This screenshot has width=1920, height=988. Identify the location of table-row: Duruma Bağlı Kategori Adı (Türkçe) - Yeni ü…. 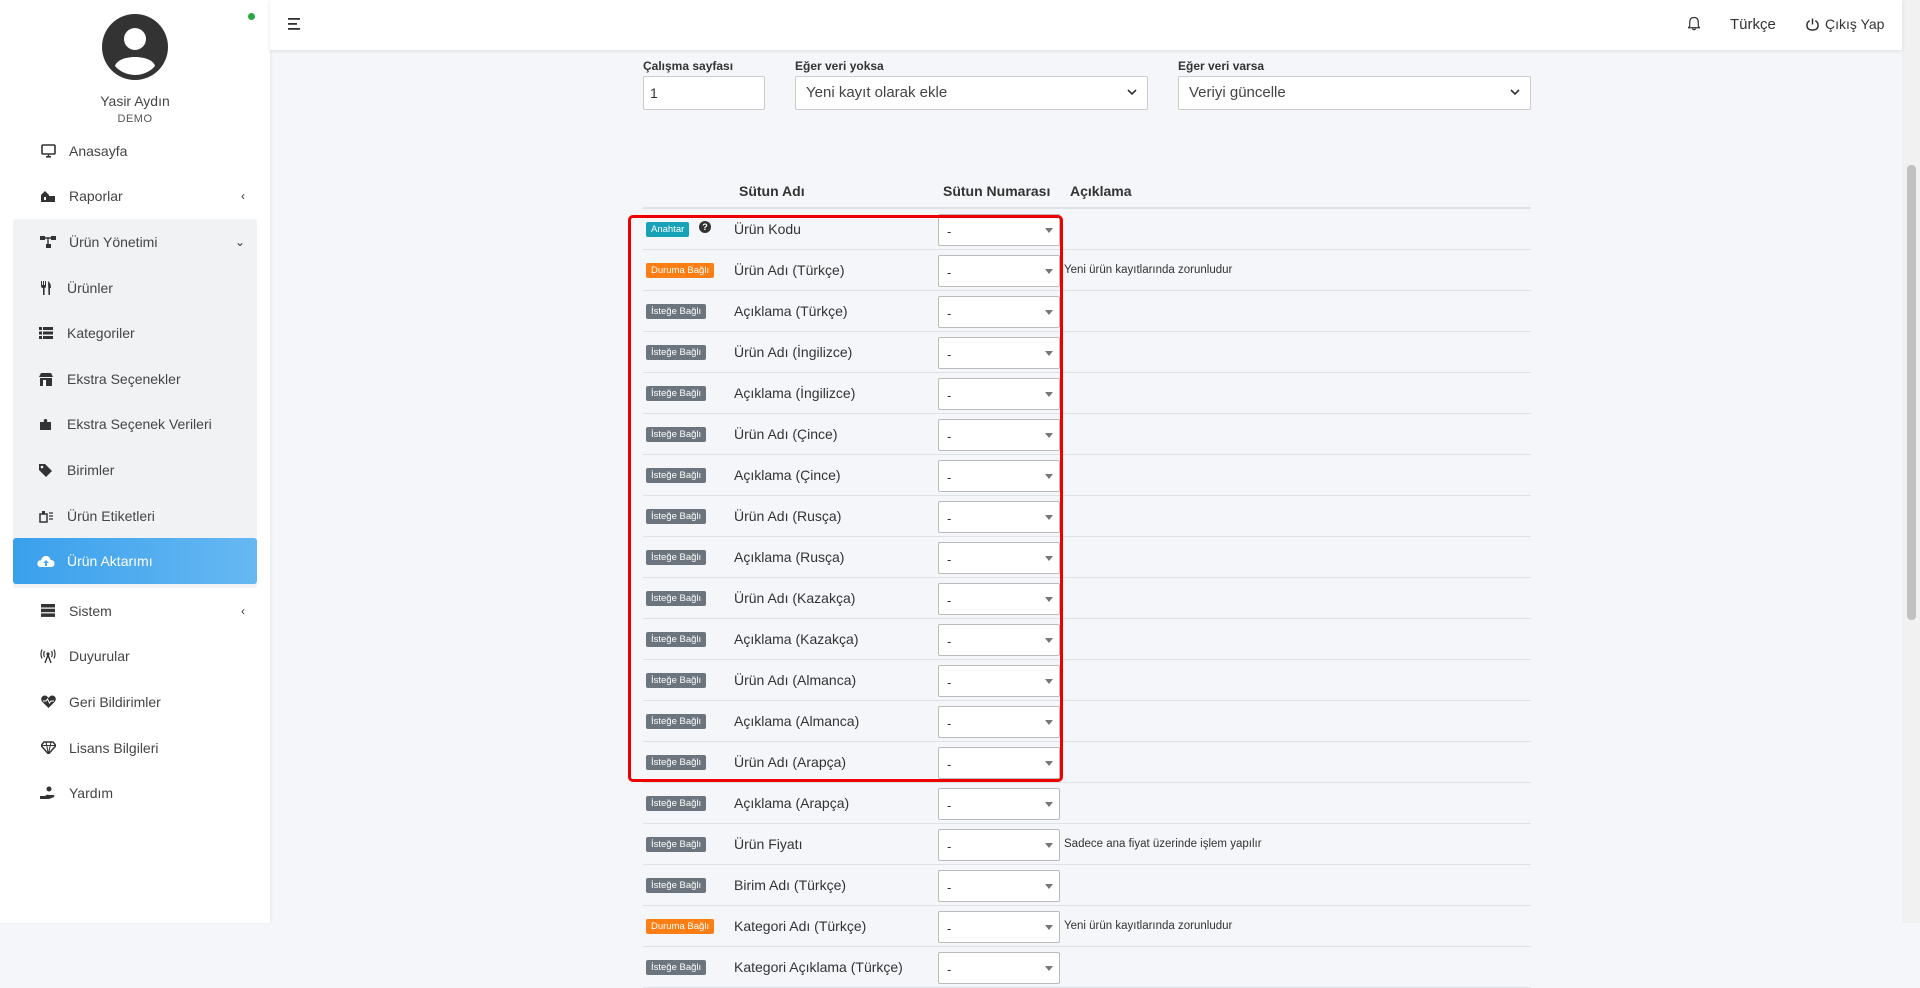
(1087, 926).